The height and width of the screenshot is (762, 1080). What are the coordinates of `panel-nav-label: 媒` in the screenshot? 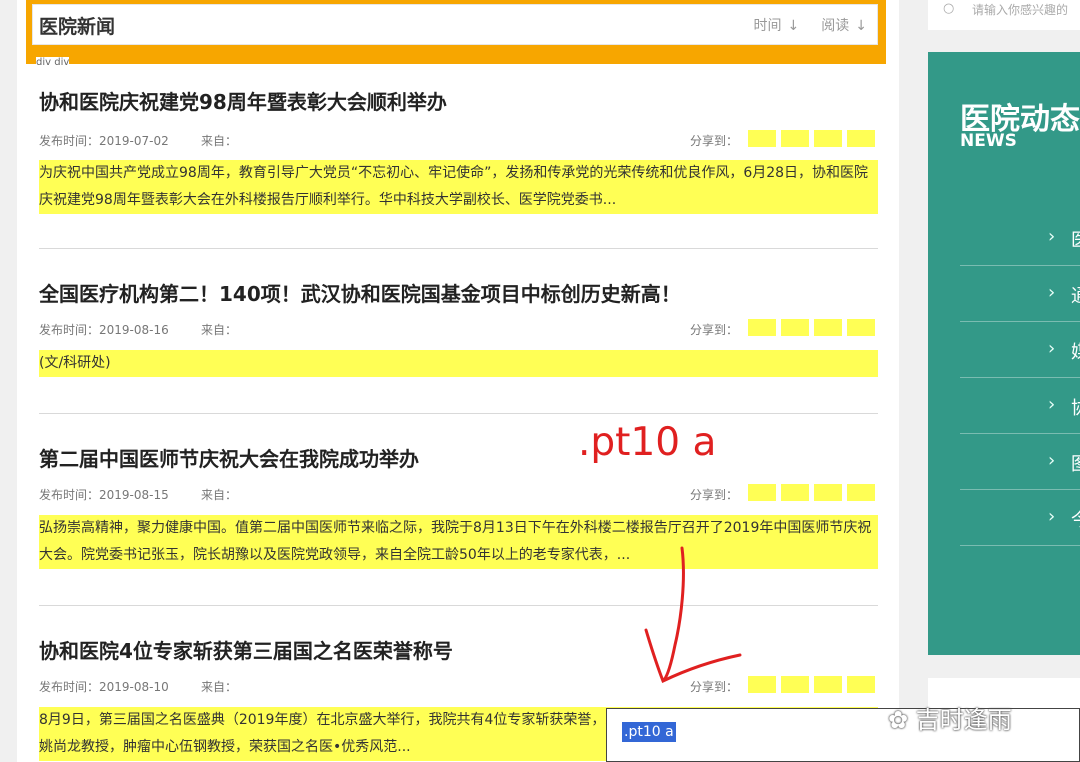 It's located at (1075, 351).